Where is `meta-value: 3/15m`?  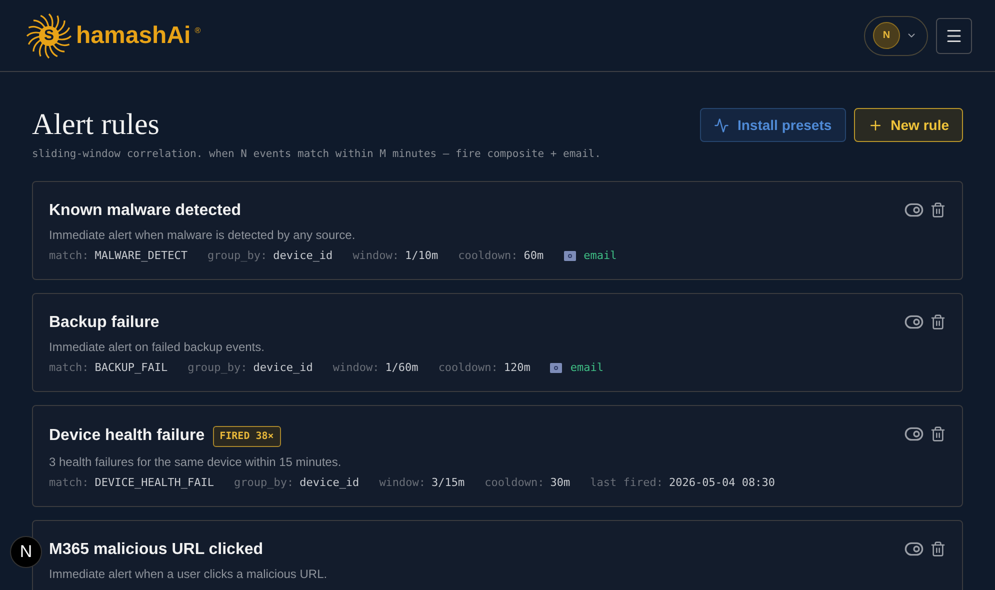 meta-value: 3/15m is located at coordinates (448, 483).